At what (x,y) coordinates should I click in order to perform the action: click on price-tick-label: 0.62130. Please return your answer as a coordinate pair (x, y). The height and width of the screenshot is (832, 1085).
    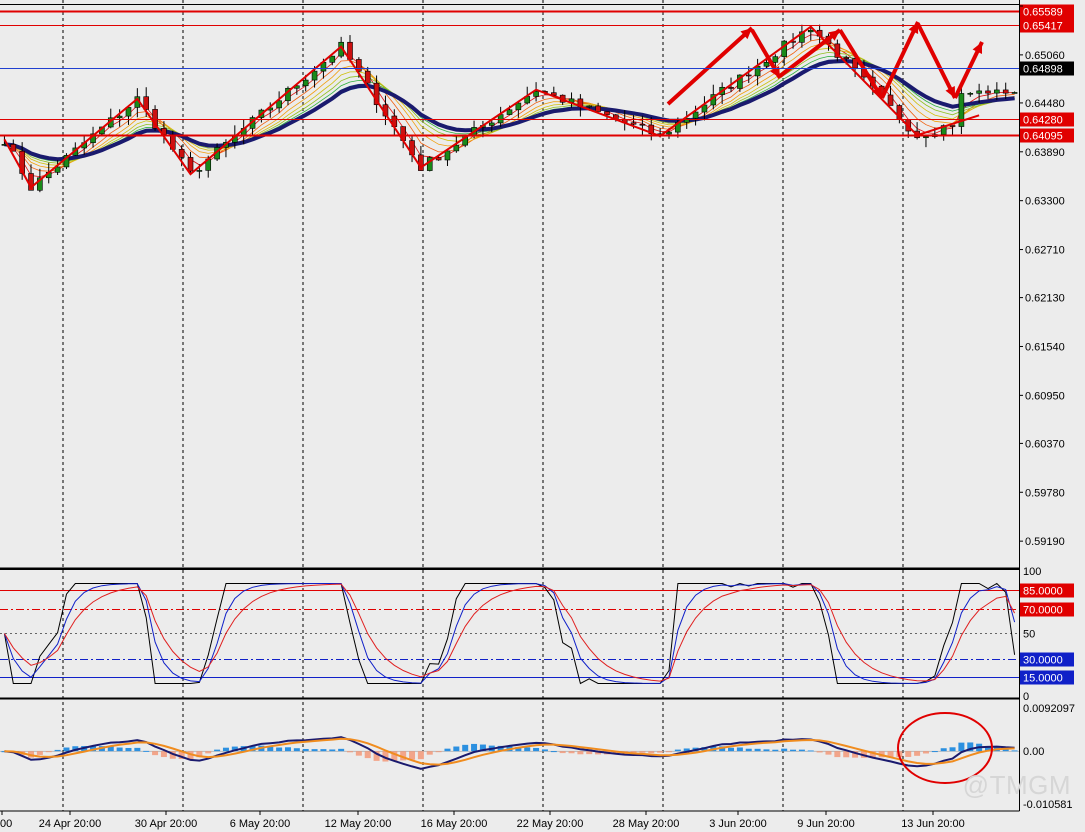
    Looking at the image, I should click on (1045, 299).